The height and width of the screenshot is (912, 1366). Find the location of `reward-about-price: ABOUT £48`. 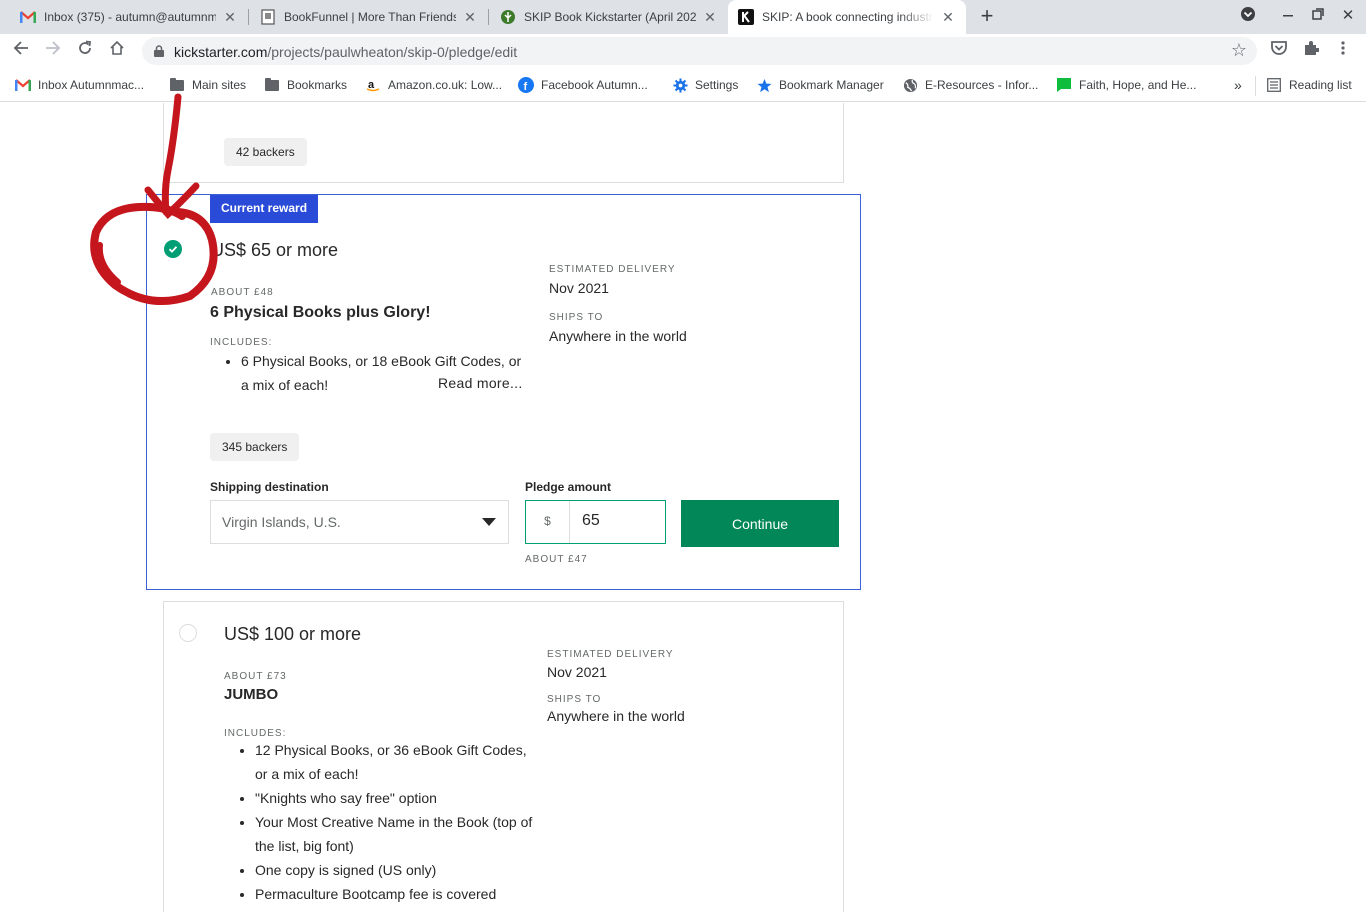

reward-about-price: ABOUT £48 is located at coordinates (242, 292).